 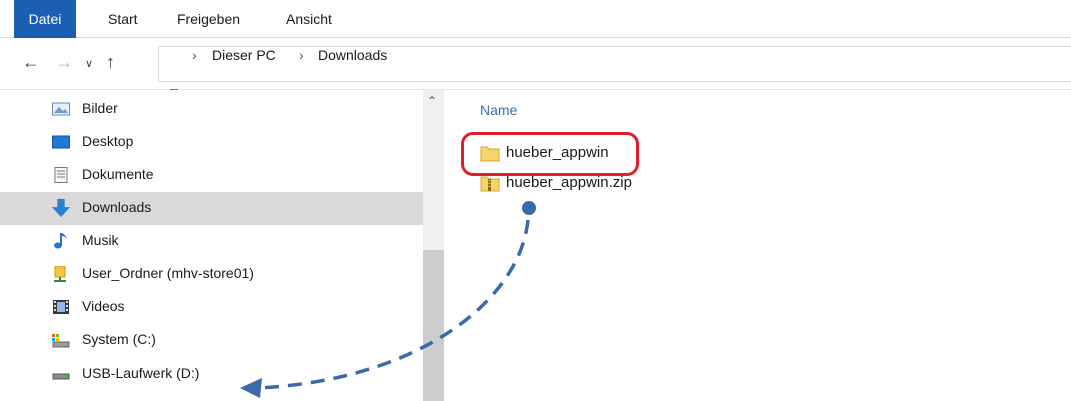 What do you see at coordinates (61, 142) in the screenshot?
I see `desktop-icon` at bounding box center [61, 142].